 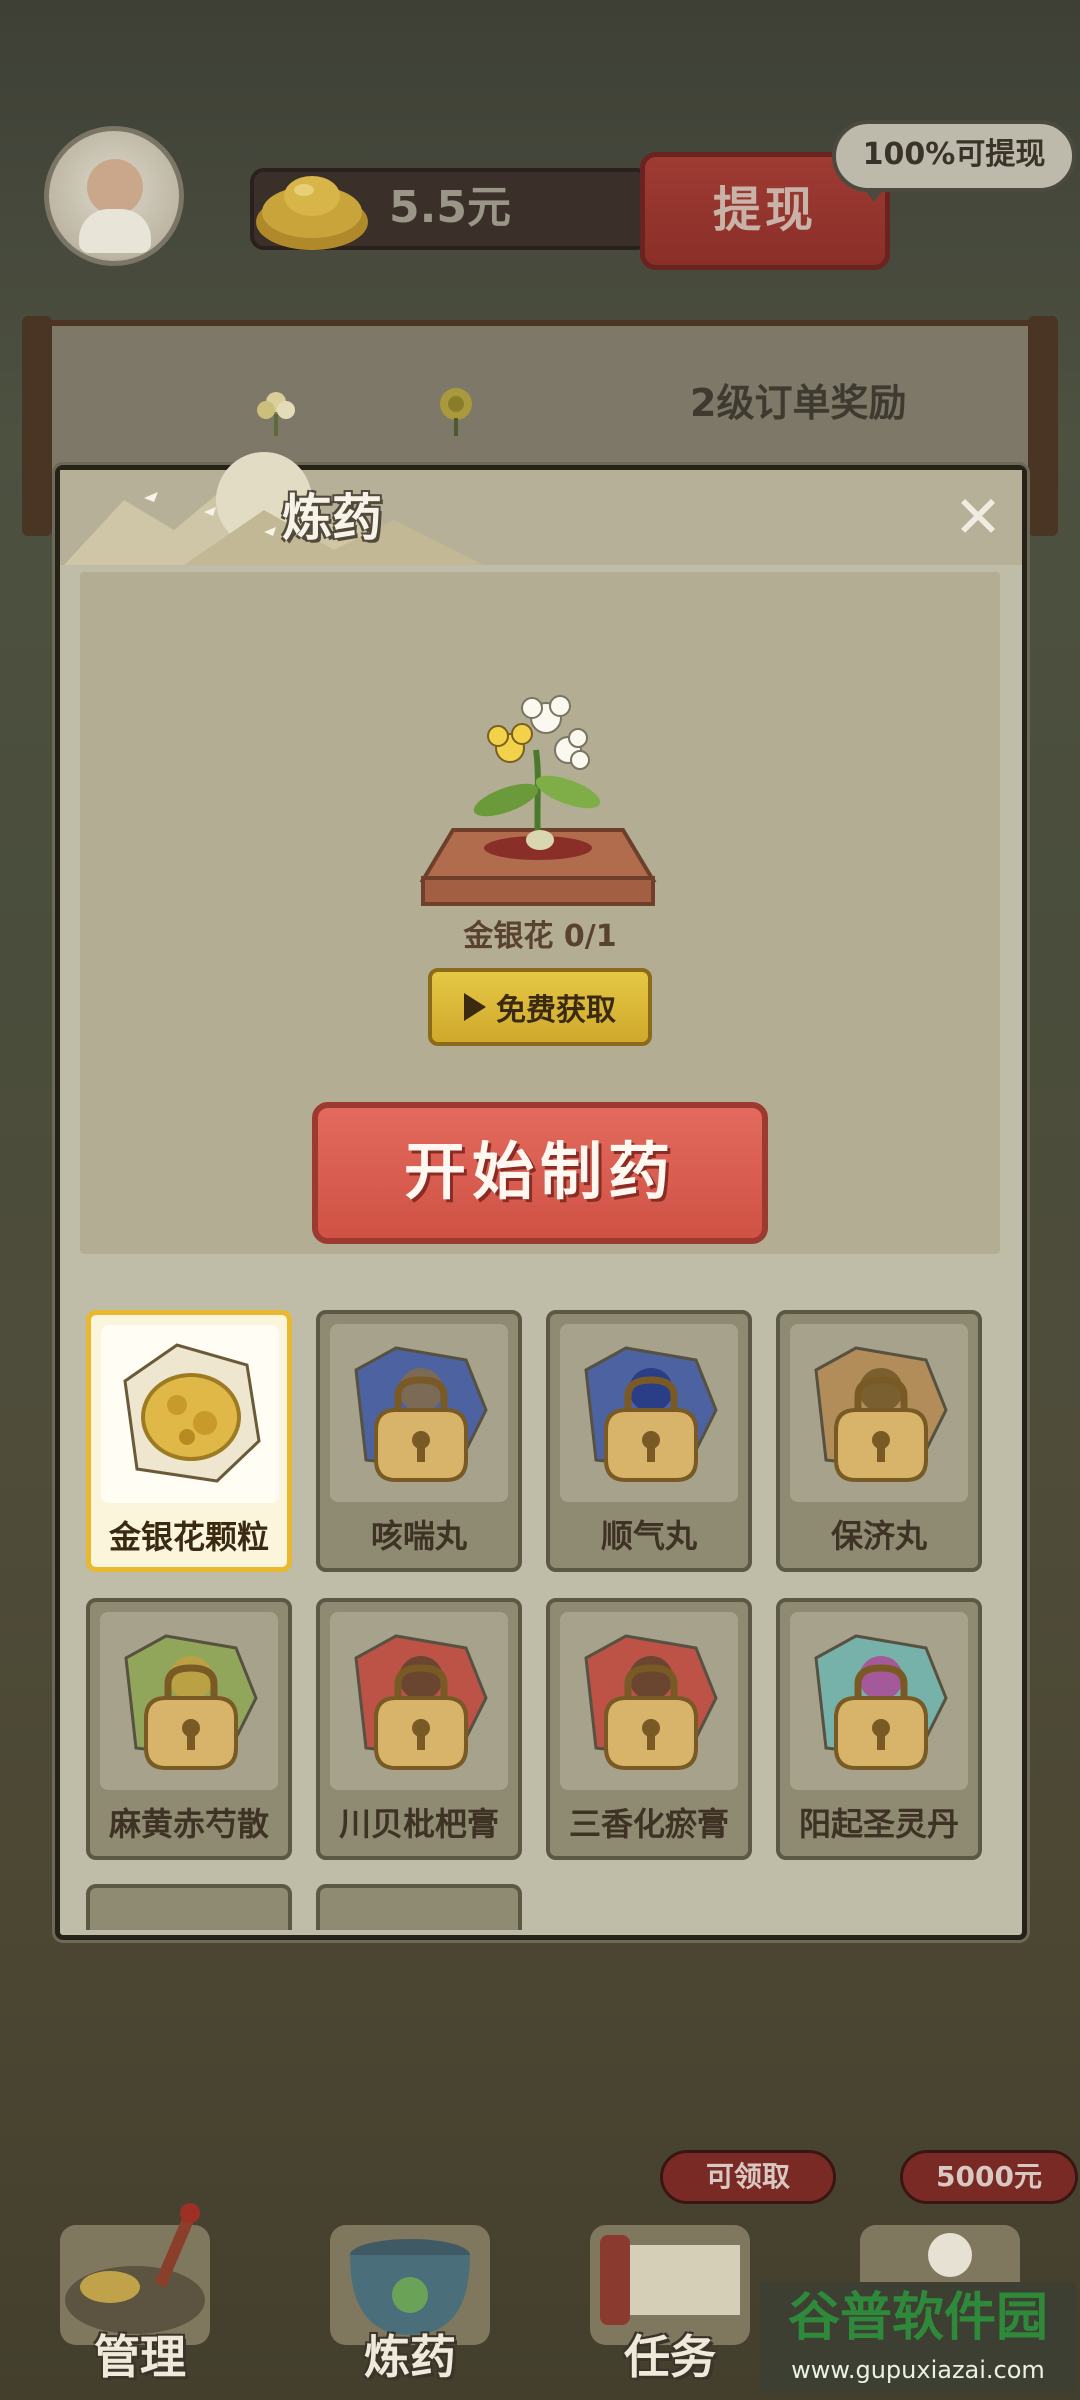 What do you see at coordinates (538, 800) in the screenshot?
I see `honeysuckle-plant-illustration` at bounding box center [538, 800].